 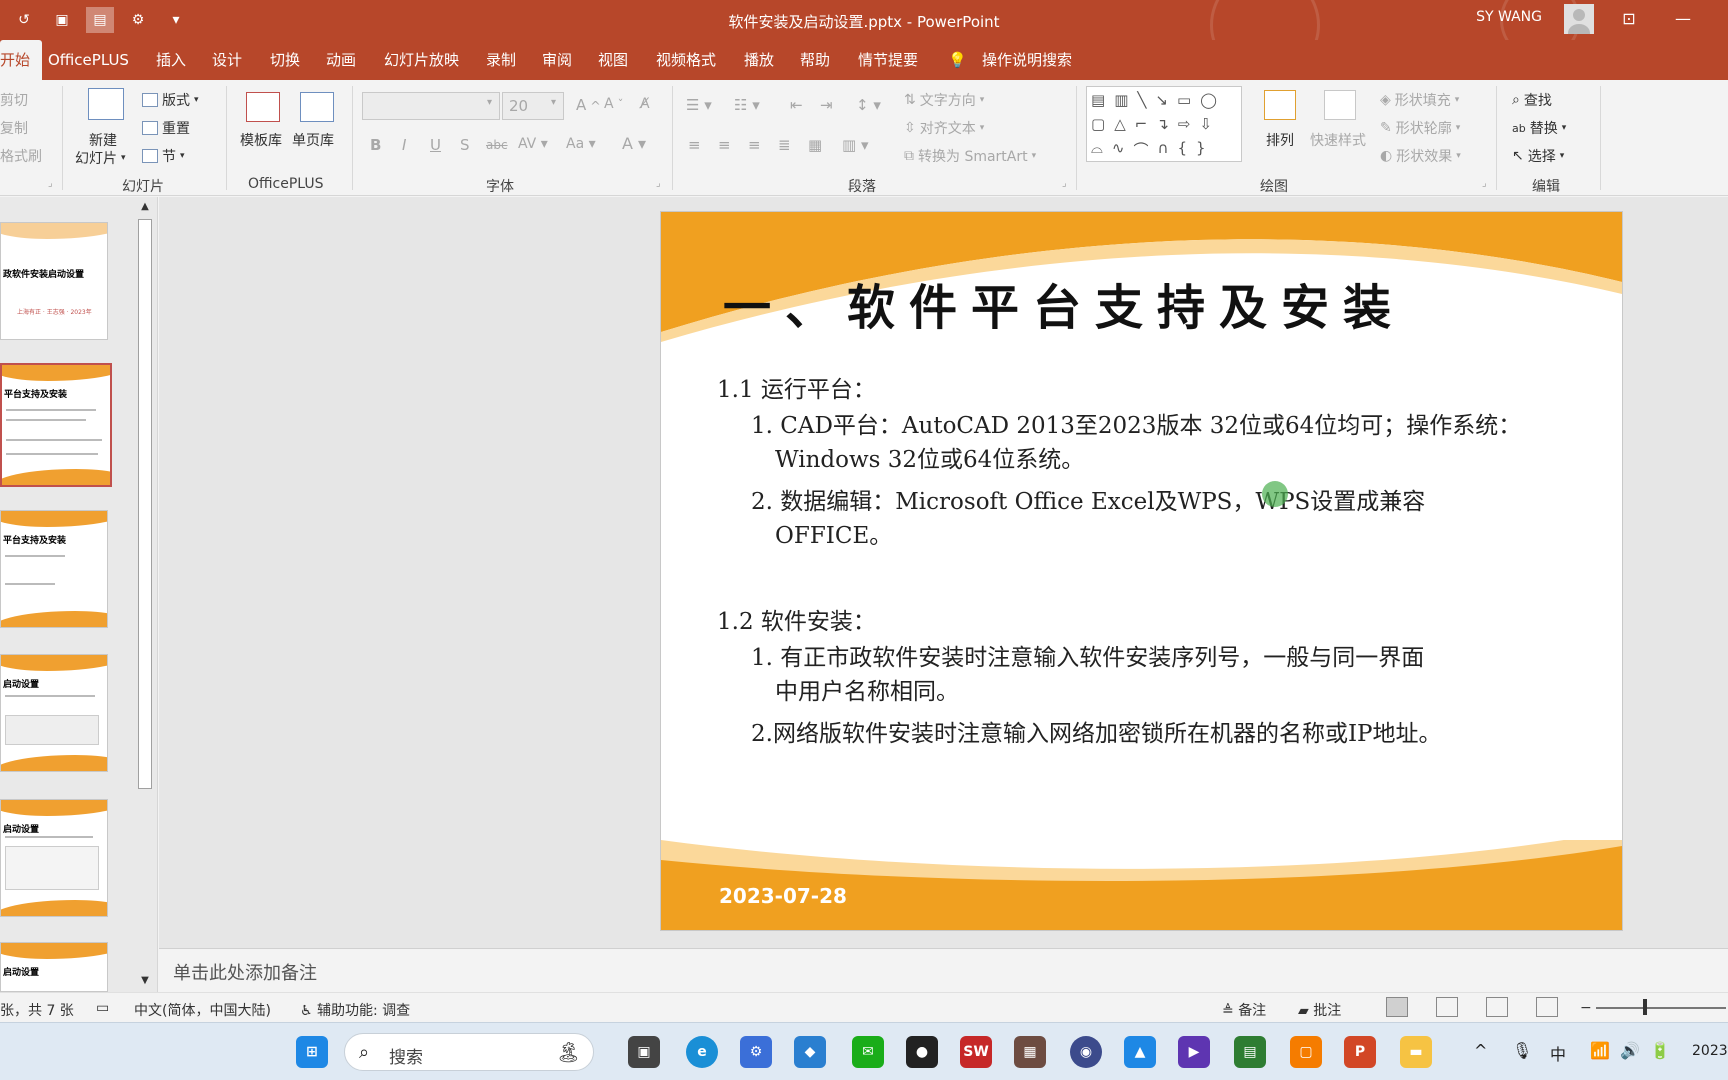 I want to click on columns-icon: ▥ ▾, so click(x=855, y=145).